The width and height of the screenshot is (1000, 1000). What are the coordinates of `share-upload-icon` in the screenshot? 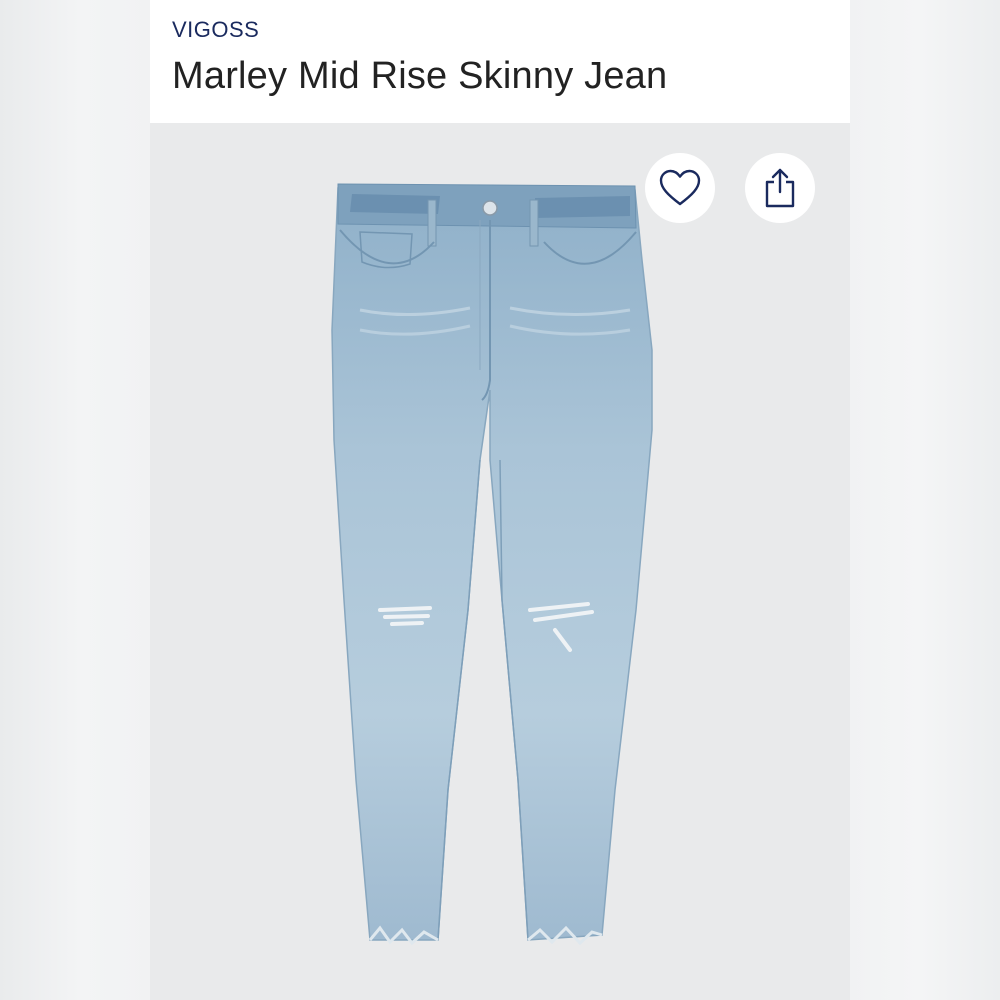 It's located at (780, 188).